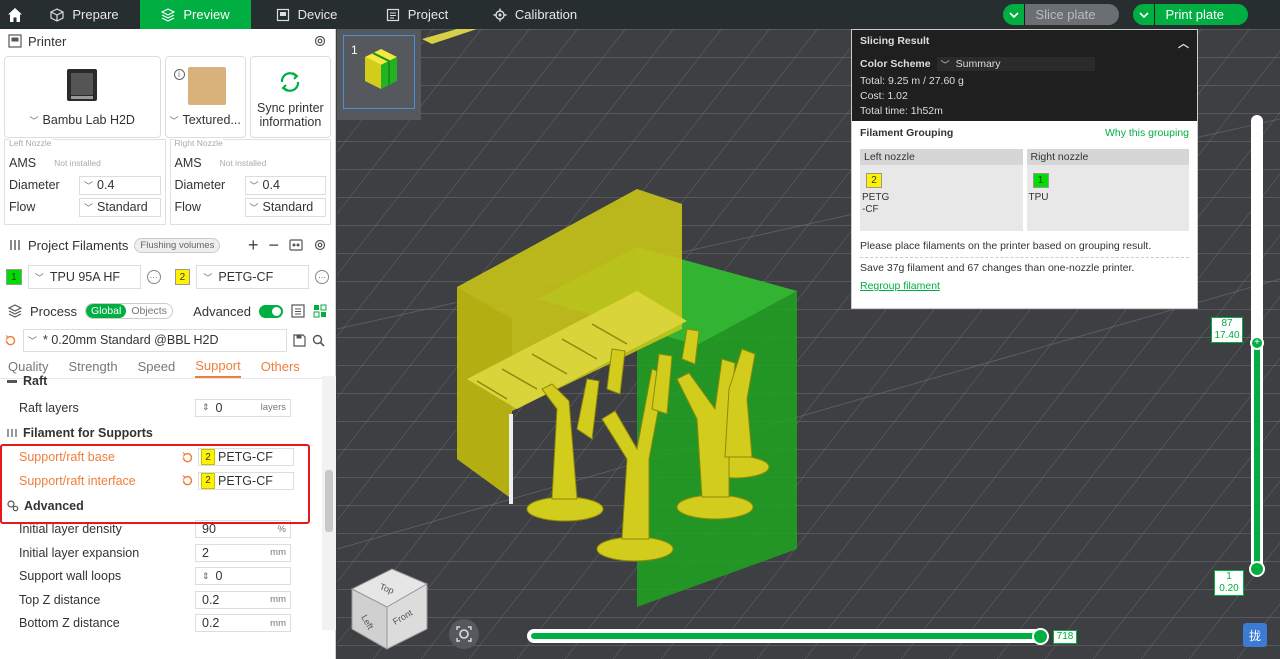 The image size is (1280, 659). I want to click on save-icon, so click(299, 340).